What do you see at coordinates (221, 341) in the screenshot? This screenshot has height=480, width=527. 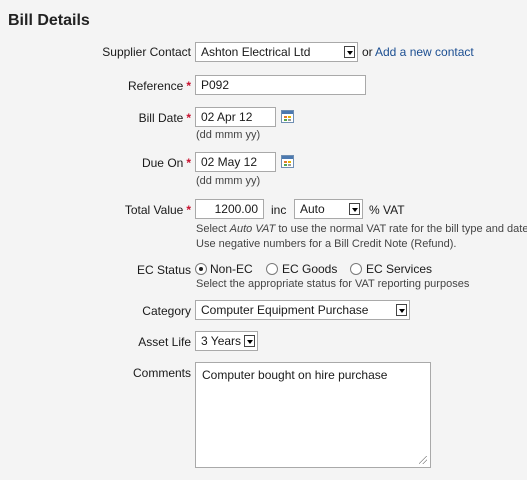 I see `asset-life-value: 3 Years` at bounding box center [221, 341].